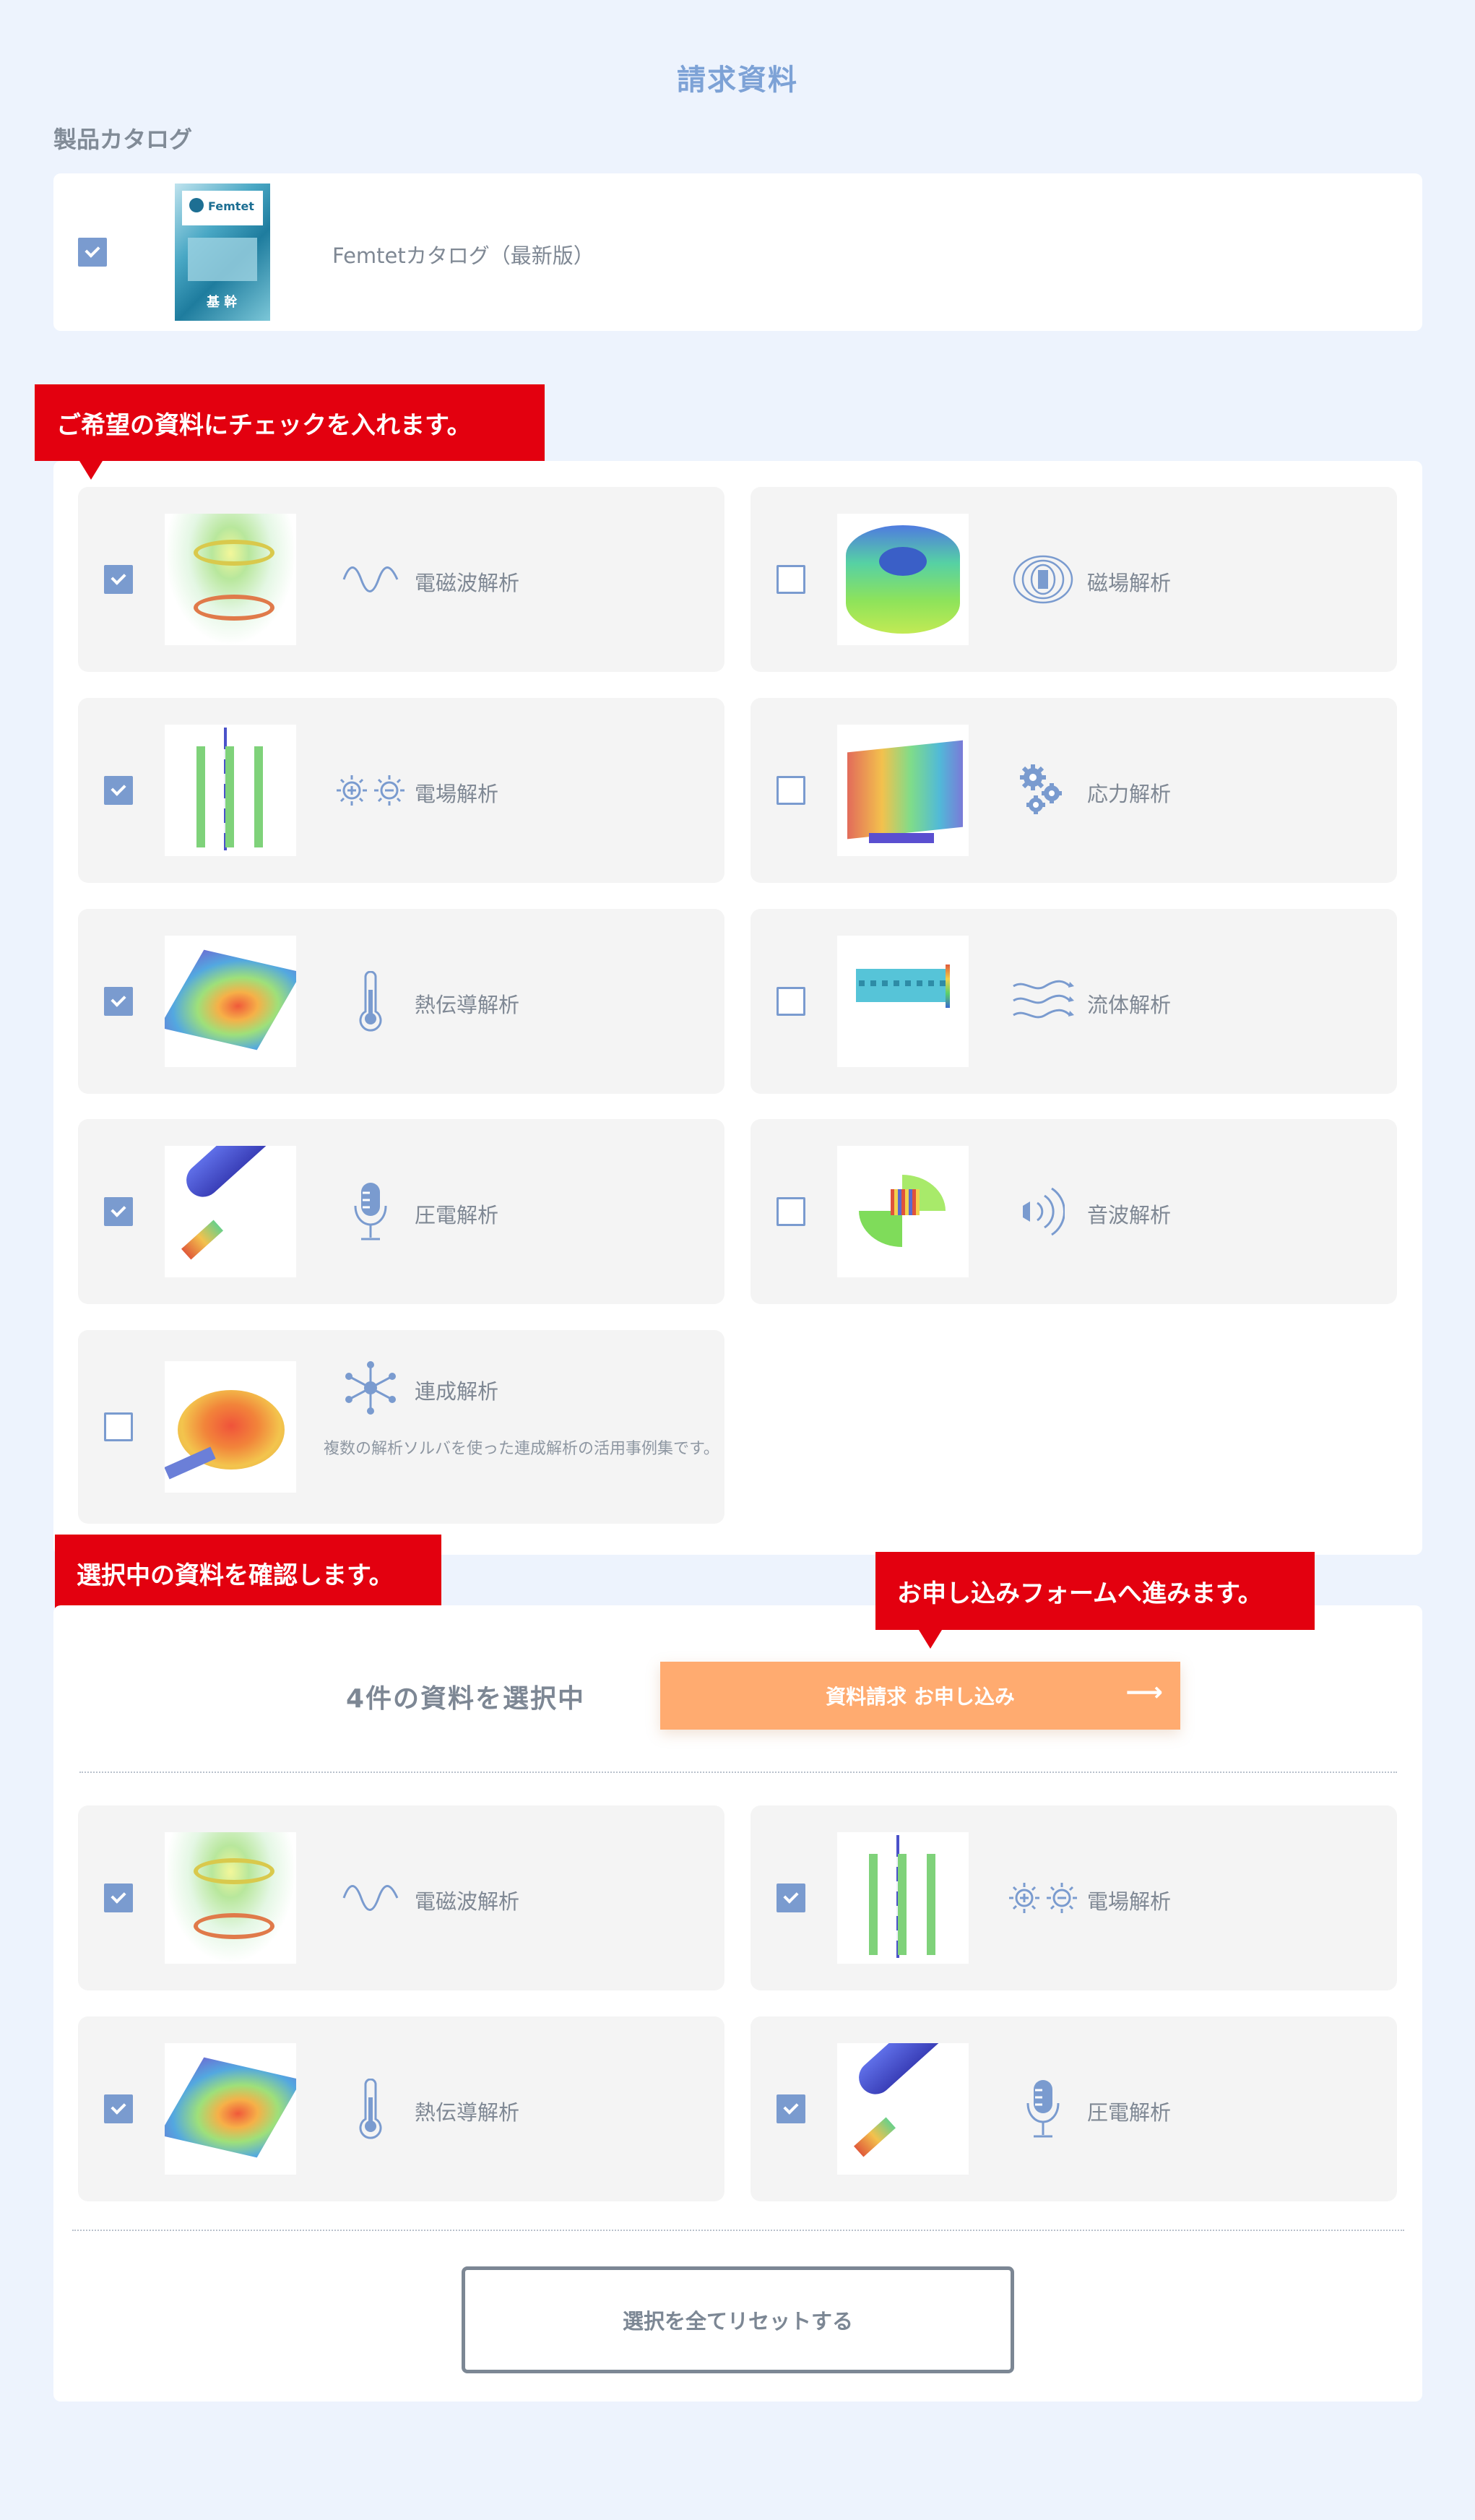 Image resolution: width=1475 pixels, height=2520 pixels. What do you see at coordinates (1129, 1215) in the screenshot?
I see `material-8-label: 音波解析` at bounding box center [1129, 1215].